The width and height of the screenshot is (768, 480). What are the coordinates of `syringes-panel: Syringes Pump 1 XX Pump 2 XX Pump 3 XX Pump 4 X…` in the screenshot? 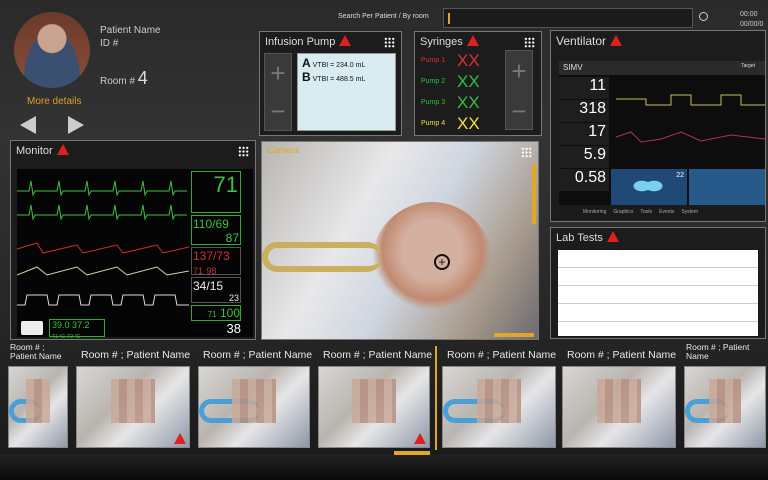 It's located at (478, 83).